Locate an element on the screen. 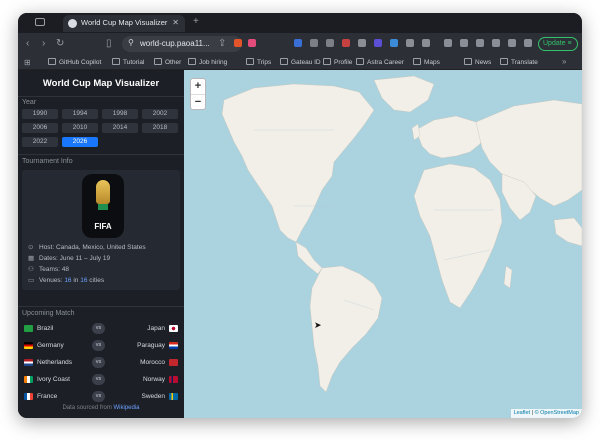  north-america is located at coordinates (298, 163).